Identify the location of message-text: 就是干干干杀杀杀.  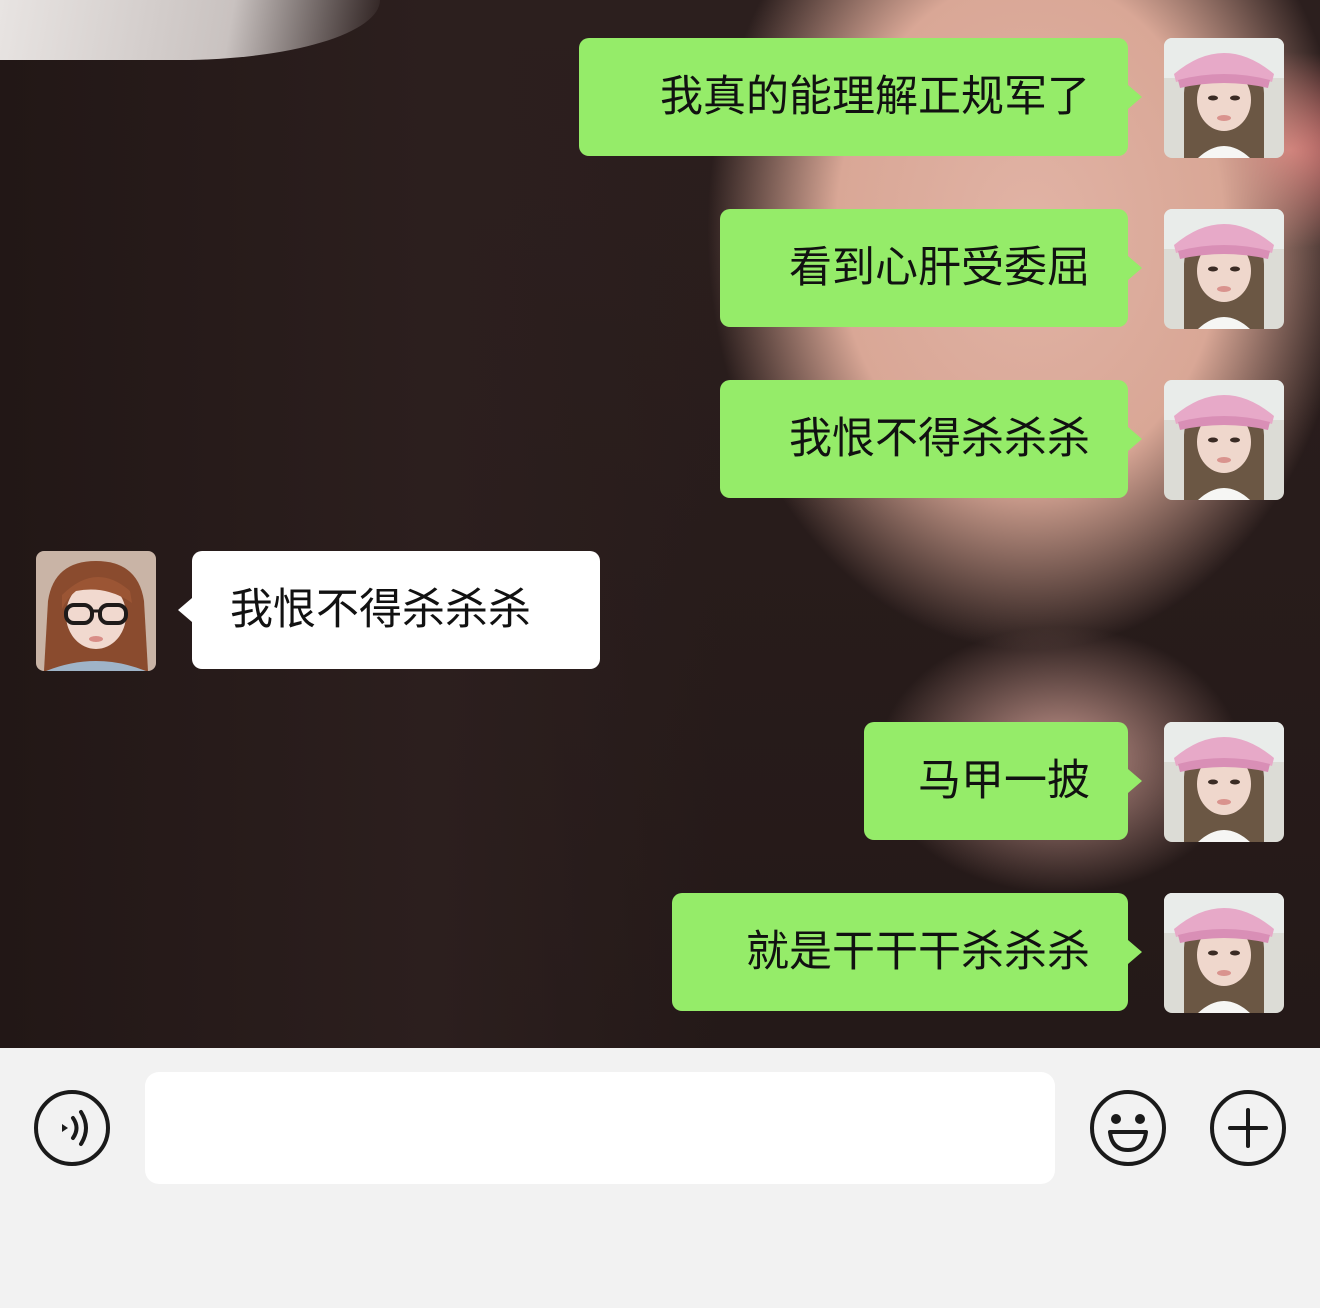
(918, 952).